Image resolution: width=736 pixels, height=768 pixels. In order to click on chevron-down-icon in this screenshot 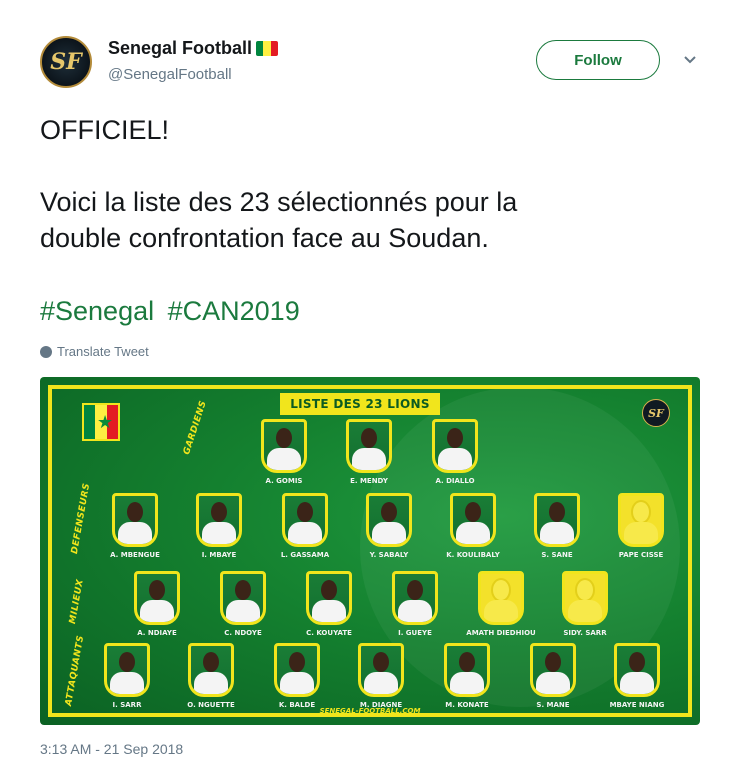, I will do `click(690, 60)`.